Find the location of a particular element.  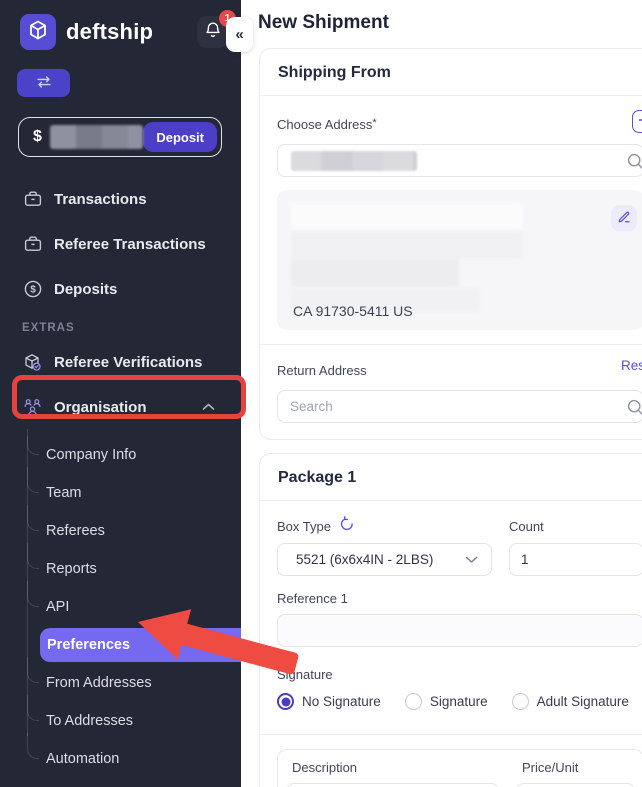

choose-address-search is located at coordinates (459, 160).